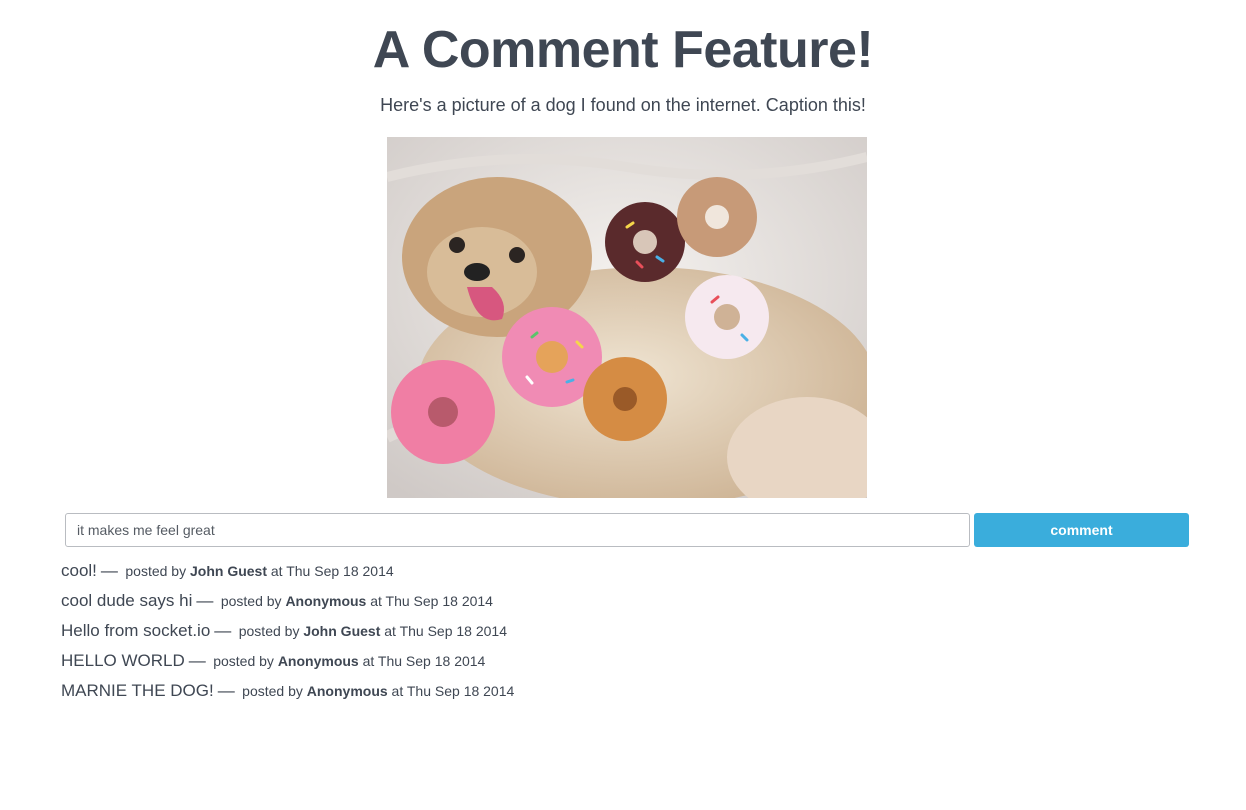  I want to click on comment-text: cool dude says hi, so click(127, 600).